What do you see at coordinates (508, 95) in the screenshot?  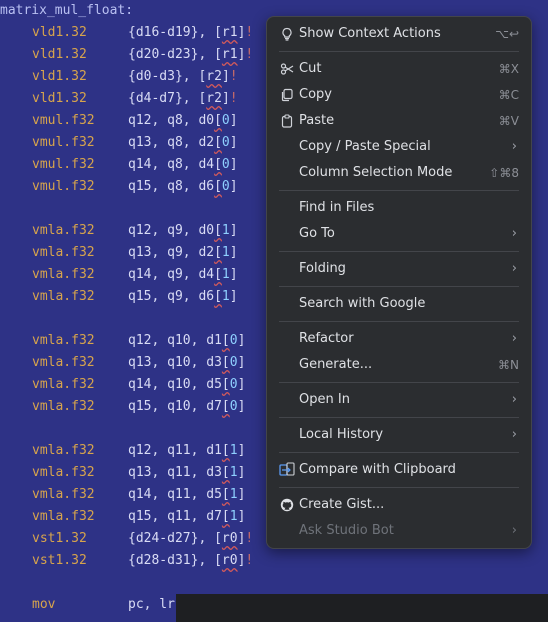 I see `menu-item-shortcut: ⌘C` at bounding box center [508, 95].